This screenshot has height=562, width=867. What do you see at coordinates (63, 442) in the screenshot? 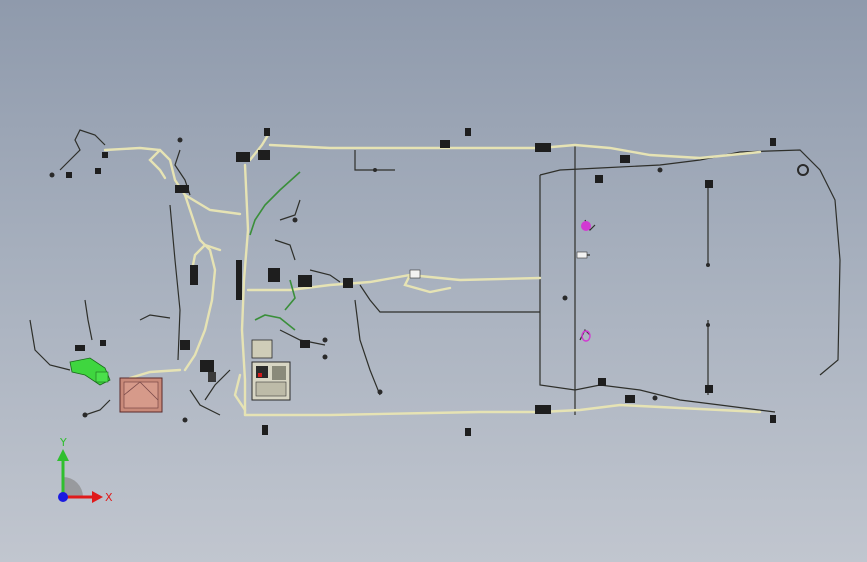
I see `triad-y-label: Y` at bounding box center [63, 442].